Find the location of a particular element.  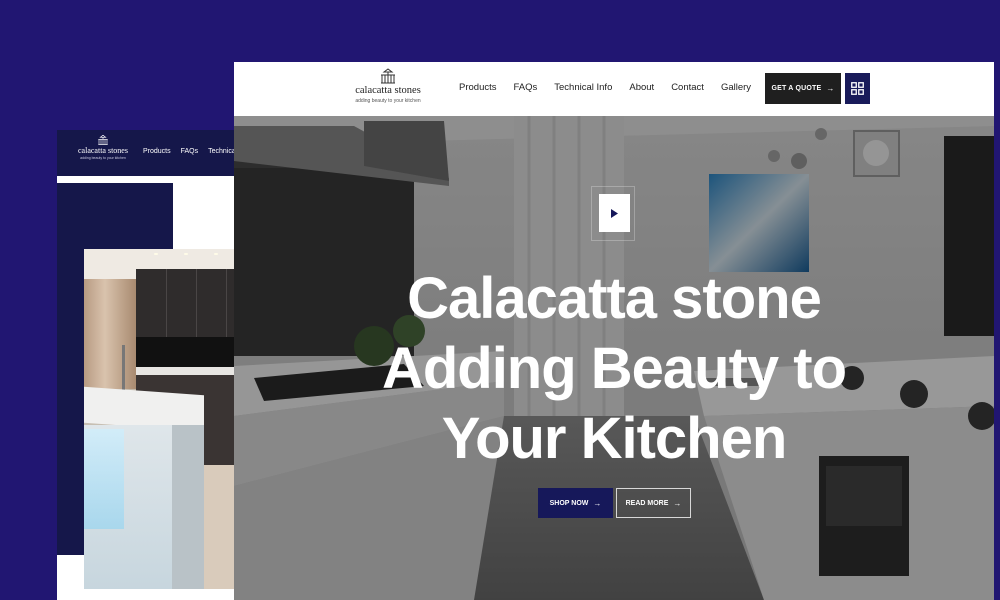

kitchen-photo is located at coordinates (170, 419).